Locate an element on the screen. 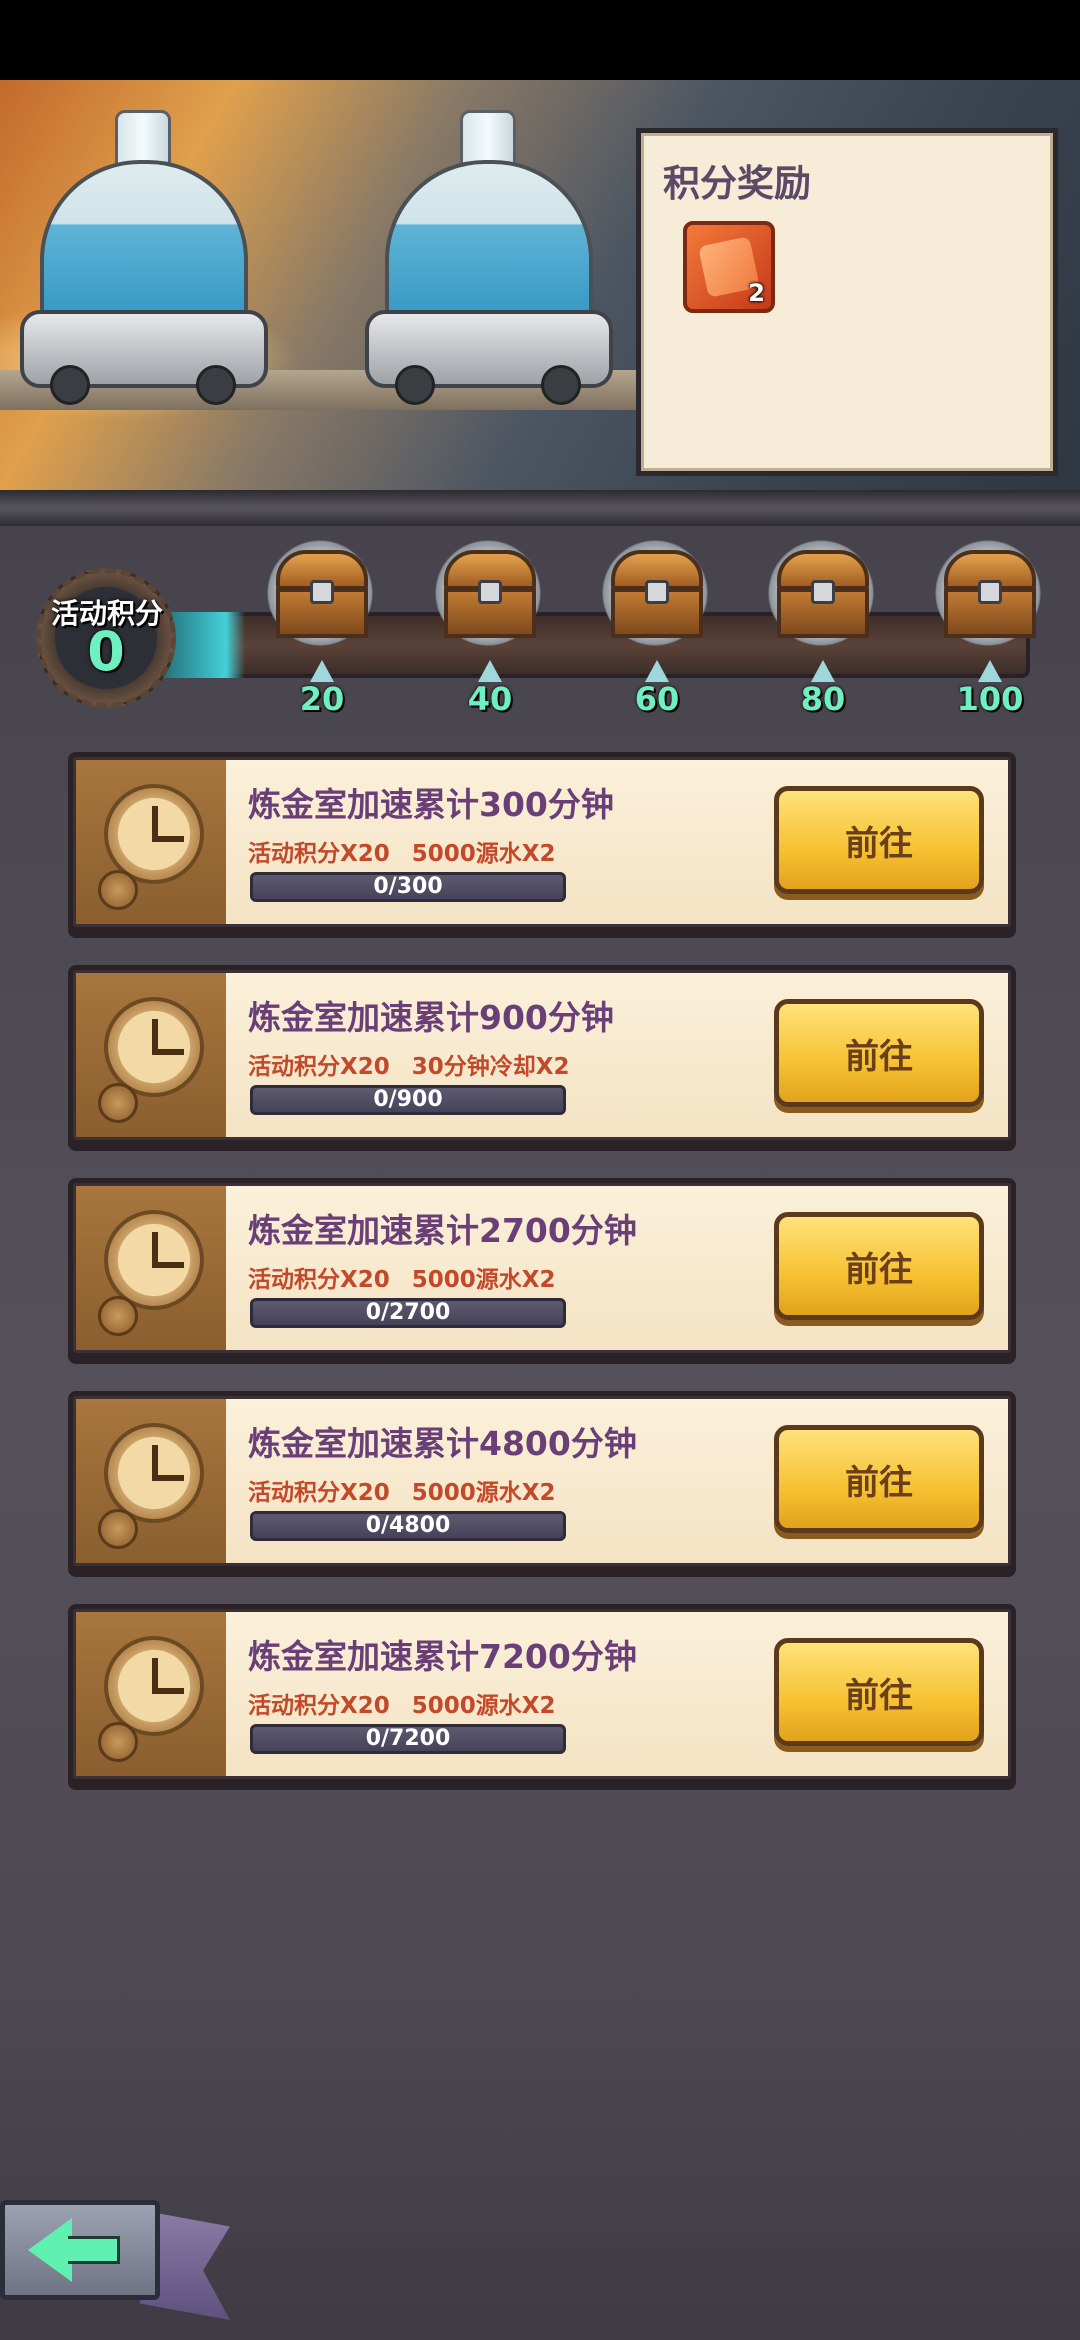 The height and width of the screenshot is (2340, 1080). task-progress-text: 0/300 is located at coordinates (408, 886).